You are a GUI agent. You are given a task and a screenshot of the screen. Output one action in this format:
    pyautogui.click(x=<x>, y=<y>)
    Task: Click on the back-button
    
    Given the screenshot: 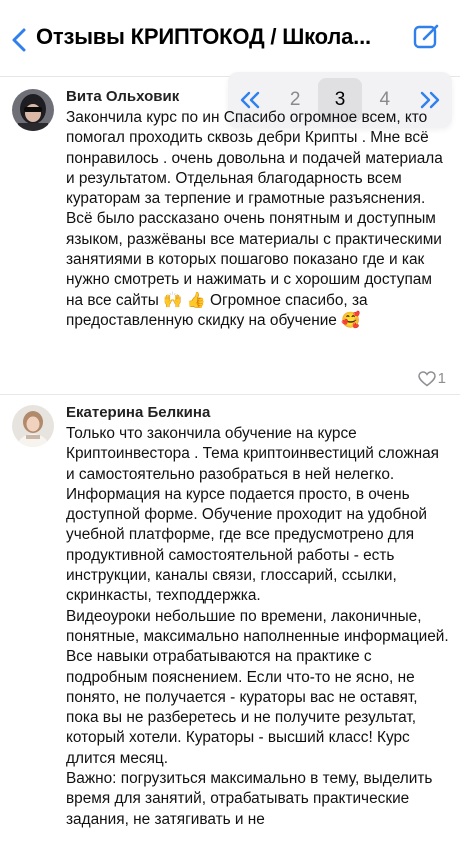 What is the action you would take?
    pyautogui.click(x=20, y=40)
    